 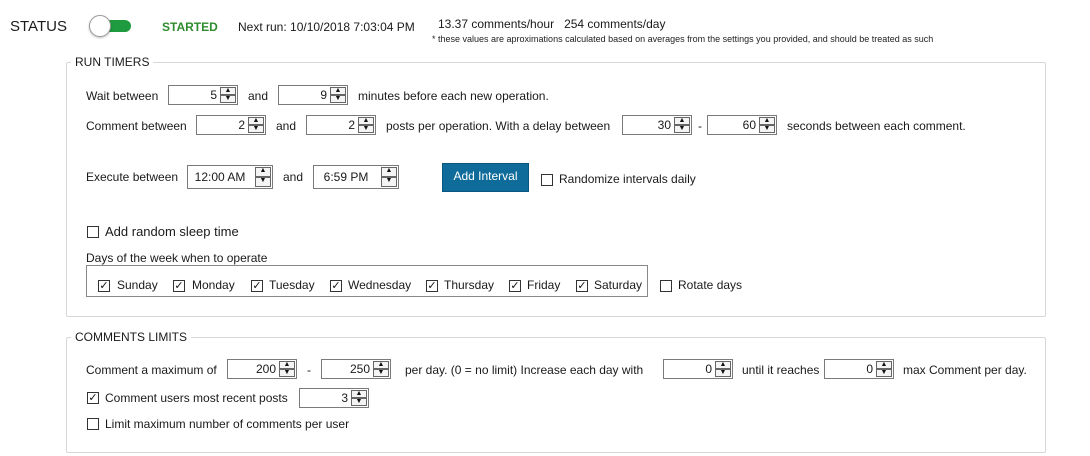 What do you see at coordinates (515, 286) in the screenshot?
I see `day-friday-checkbox: ✓` at bounding box center [515, 286].